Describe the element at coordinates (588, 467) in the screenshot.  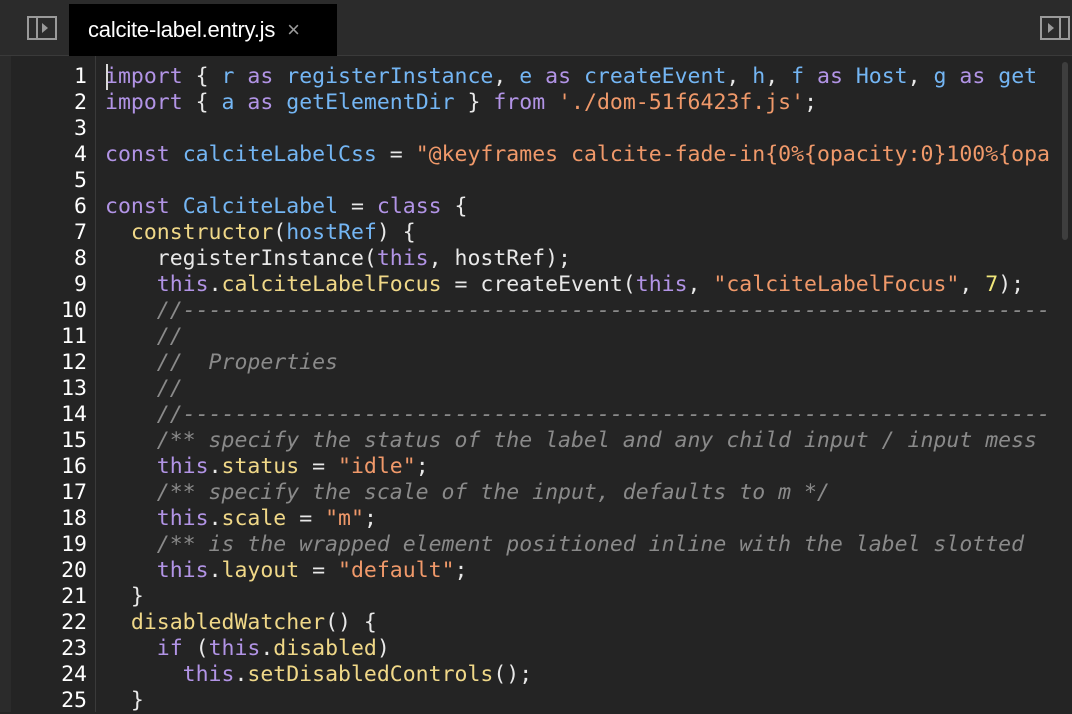
I see `code-line: this.status = "idle";` at that location.